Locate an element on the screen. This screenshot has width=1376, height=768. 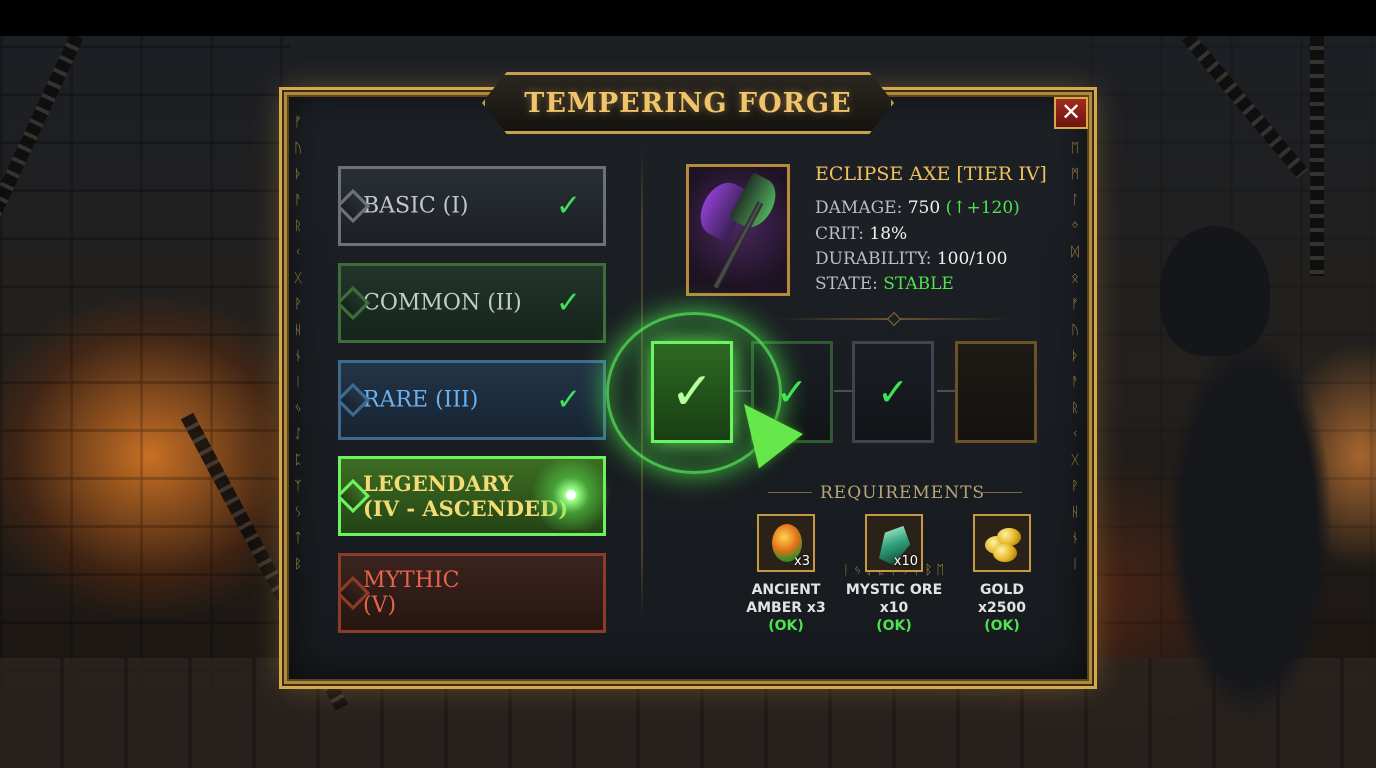
close-button: ✕ is located at coordinates (1071, 113).